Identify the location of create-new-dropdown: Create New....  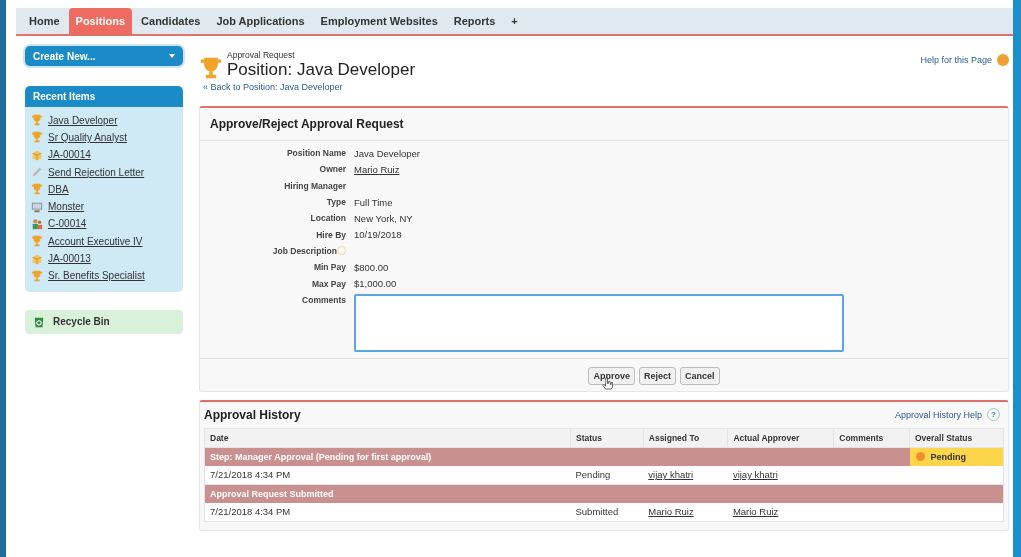
(104, 56).